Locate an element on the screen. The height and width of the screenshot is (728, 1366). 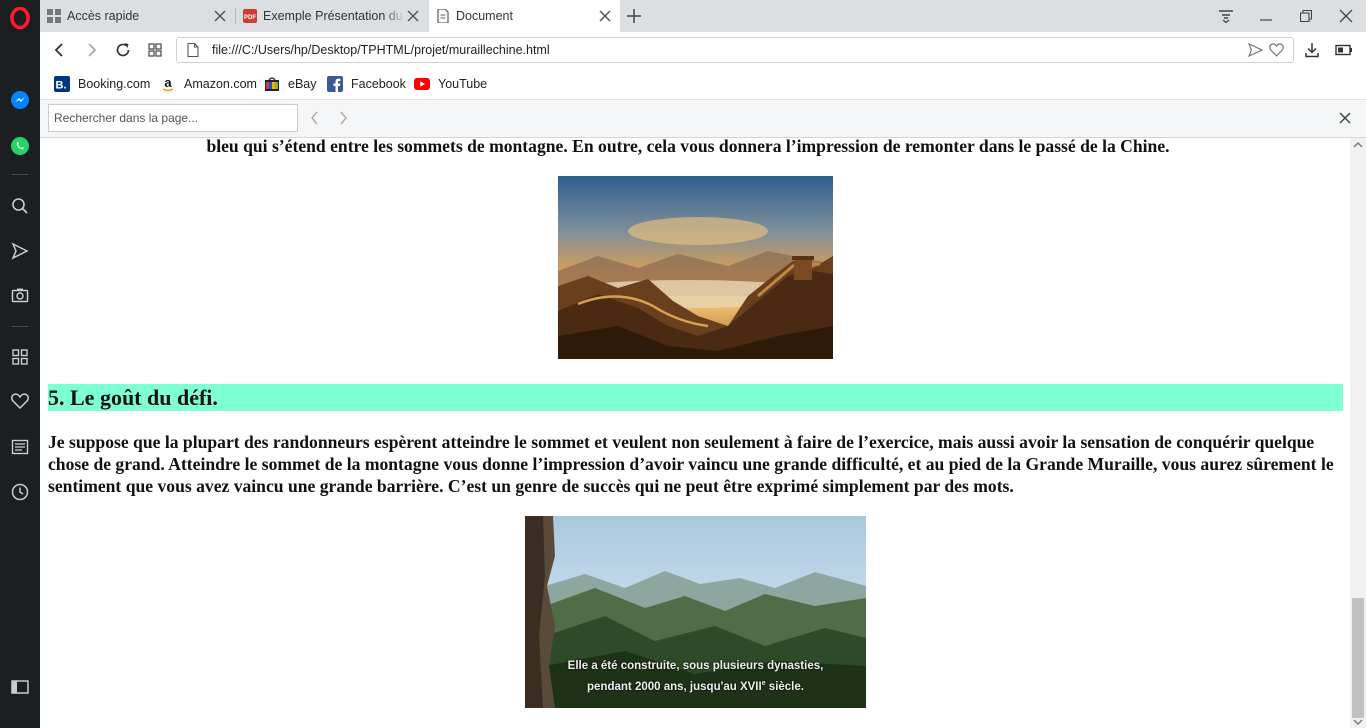
youtube-icon is located at coordinates (422, 84).